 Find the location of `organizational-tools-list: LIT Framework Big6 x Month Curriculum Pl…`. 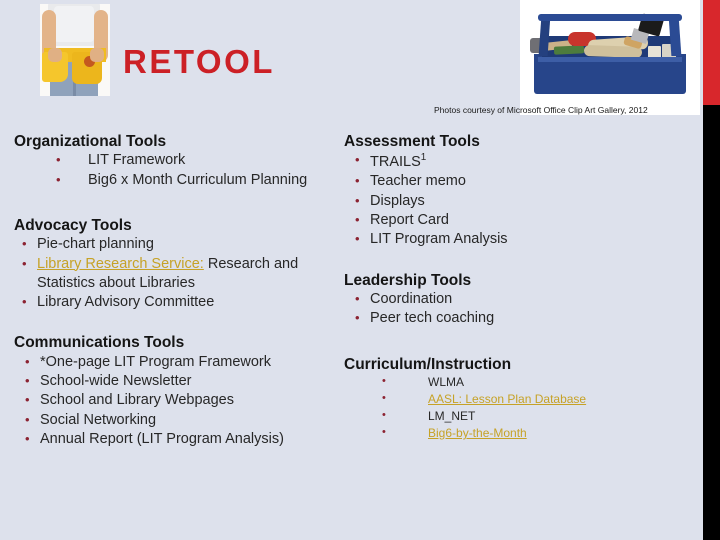

organizational-tools-list: LIT Framework Big6 x Month Curriculum Pl… is located at coordinates (184, 170).